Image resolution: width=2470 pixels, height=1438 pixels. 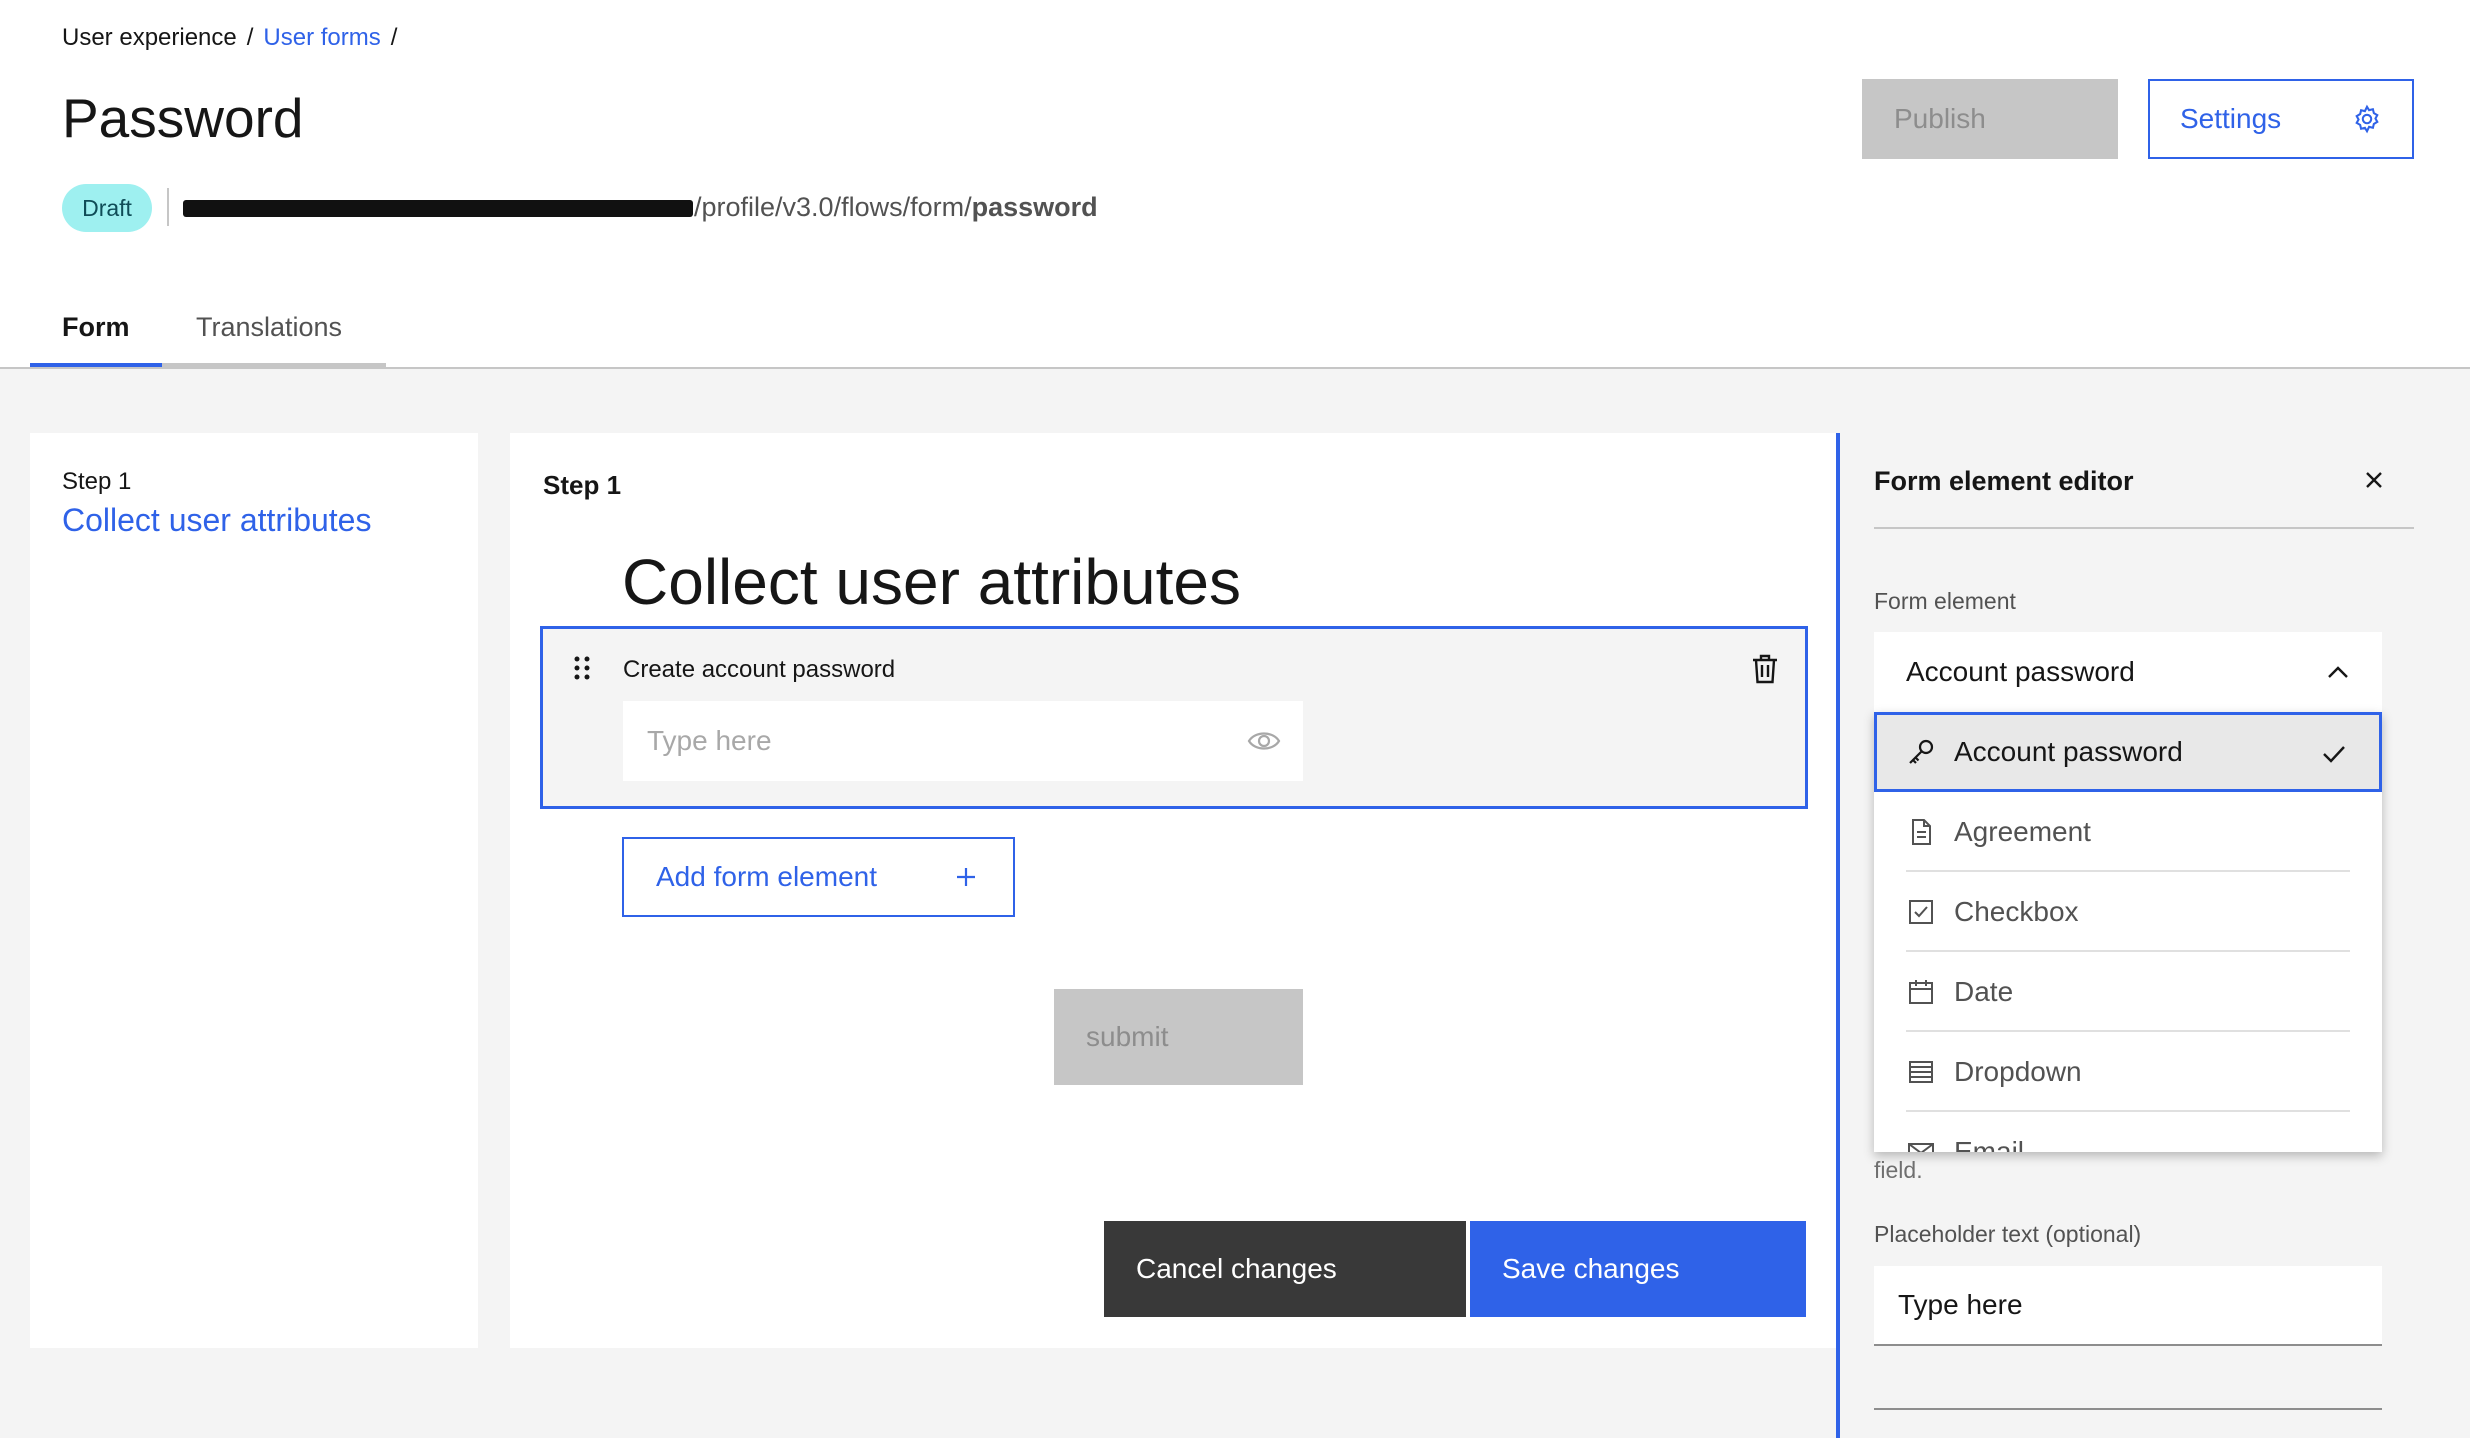 I want to click on dropdown-option-email: Email, so click(x=2128, y=1132).